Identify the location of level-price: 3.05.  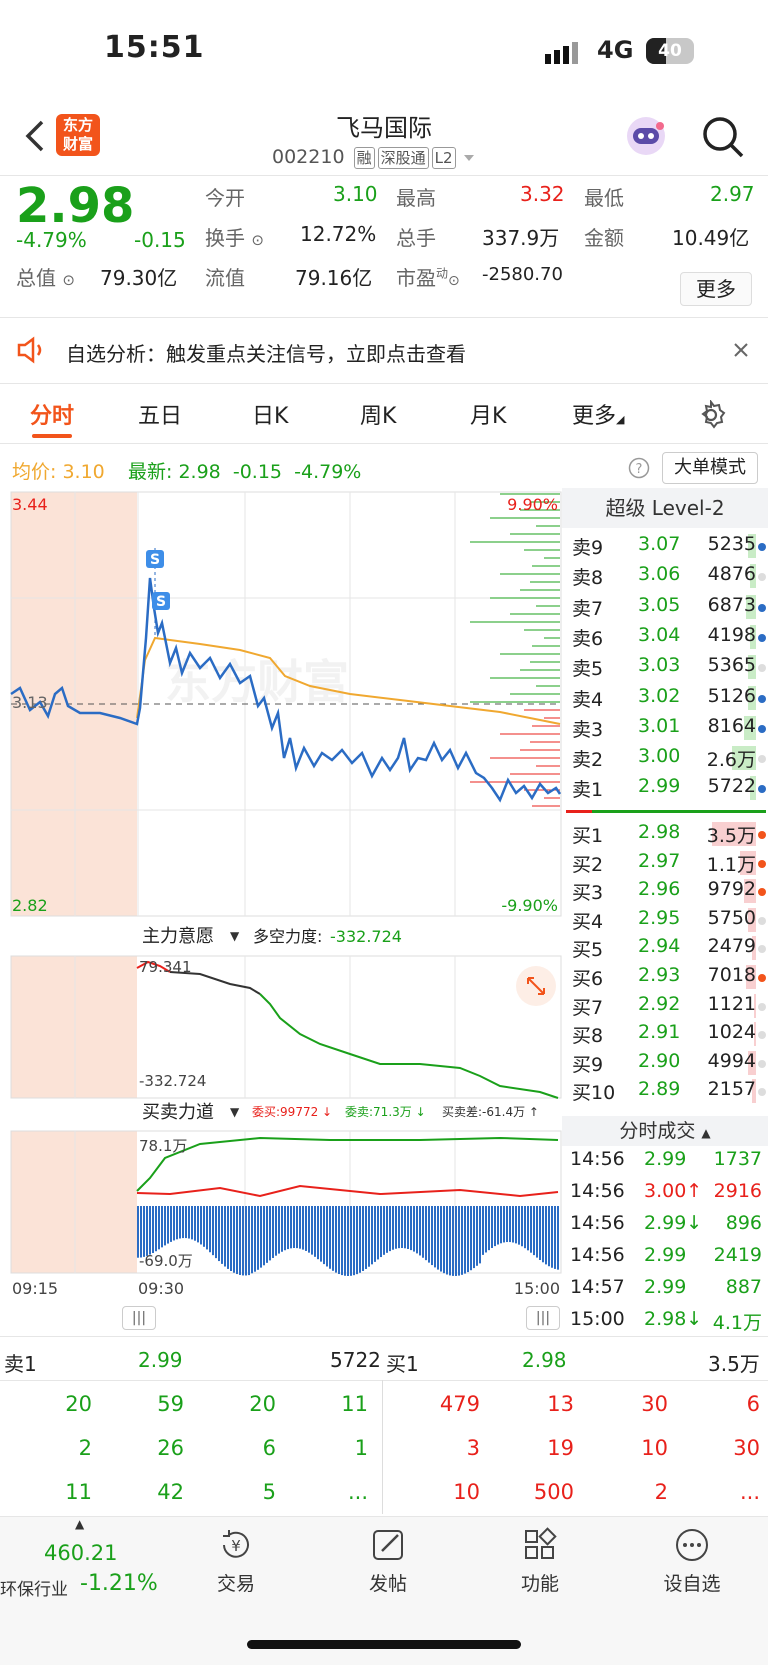
(659, 604).